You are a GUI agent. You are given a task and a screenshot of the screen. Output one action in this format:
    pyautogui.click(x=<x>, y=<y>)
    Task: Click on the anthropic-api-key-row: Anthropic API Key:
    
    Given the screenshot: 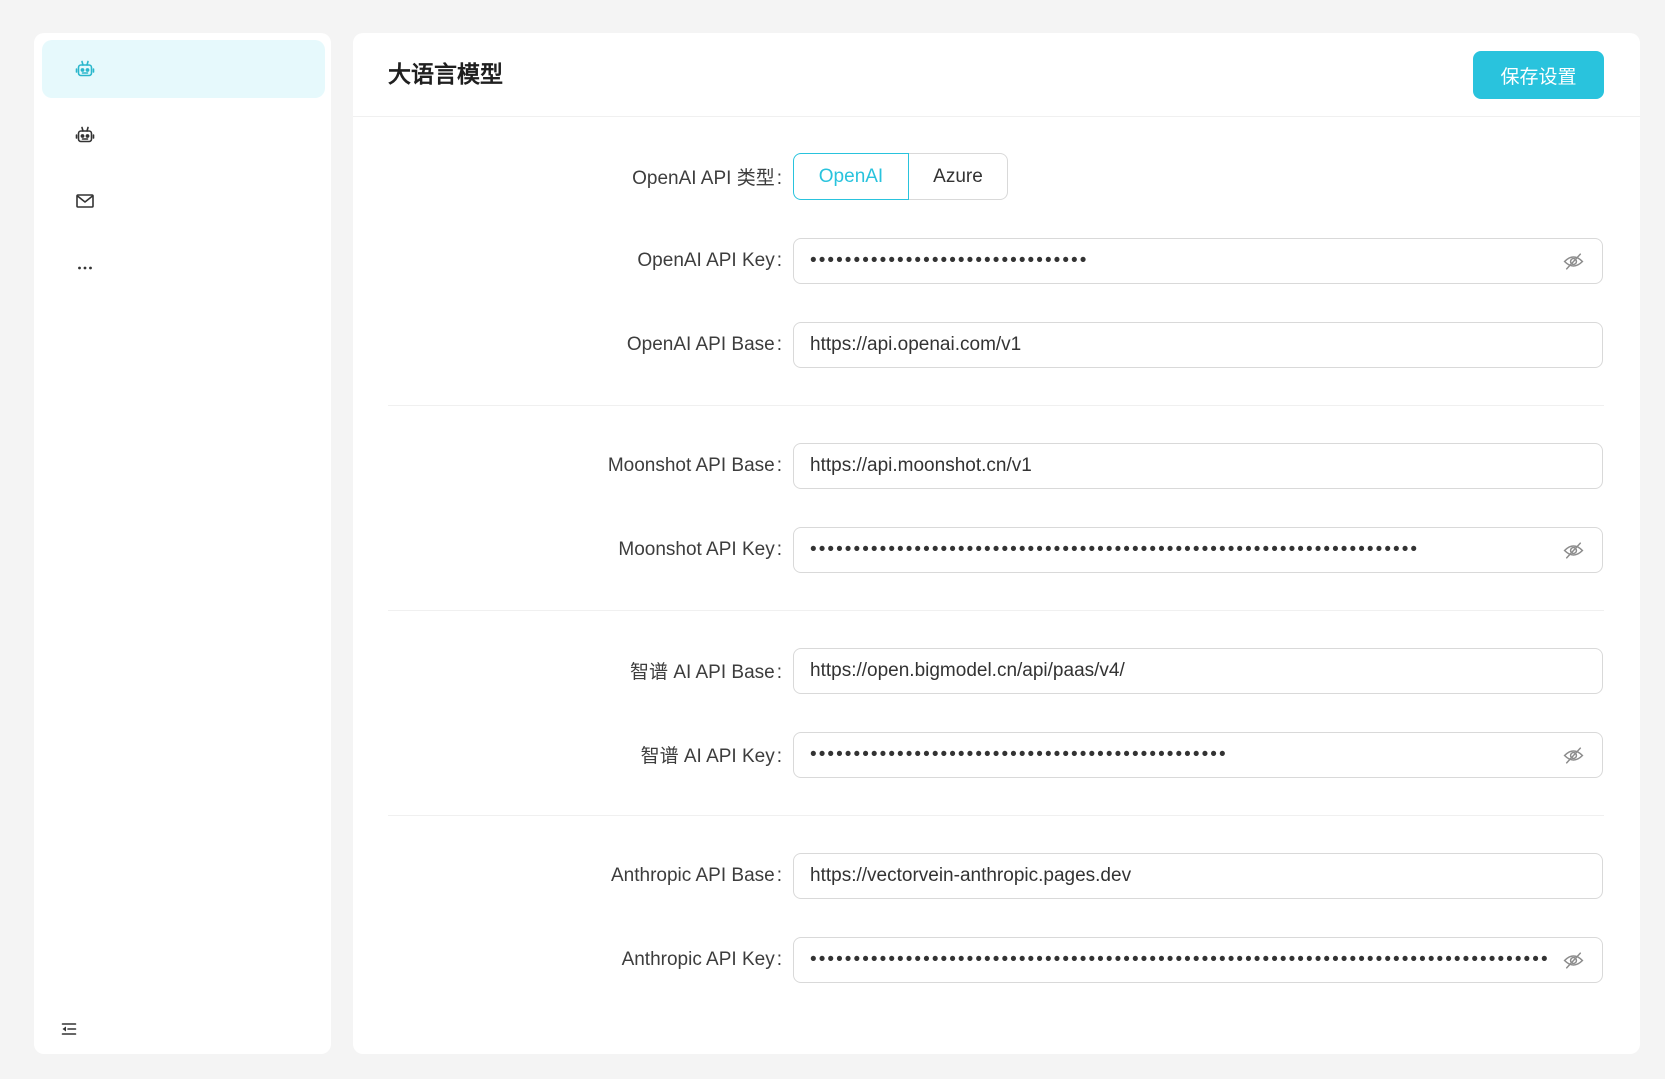 What is the action you would take?
    pyautogui.click(x=996, y=959)
    